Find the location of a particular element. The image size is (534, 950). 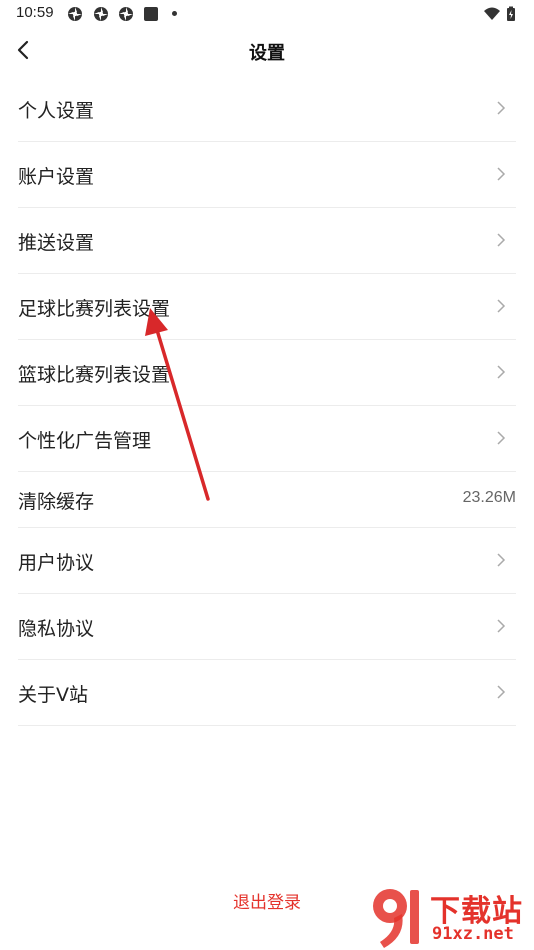

settings-item-ad-personalization: 个性化广告管理 is located at coordinates (267, 439).